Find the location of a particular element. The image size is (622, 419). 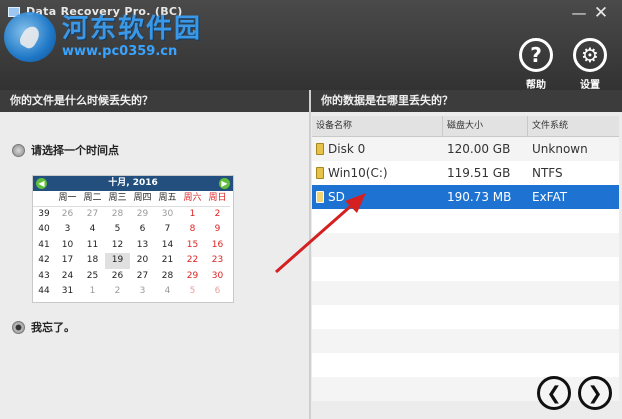

file-system-cell: ExFAT is located at coordinates (550, 197).